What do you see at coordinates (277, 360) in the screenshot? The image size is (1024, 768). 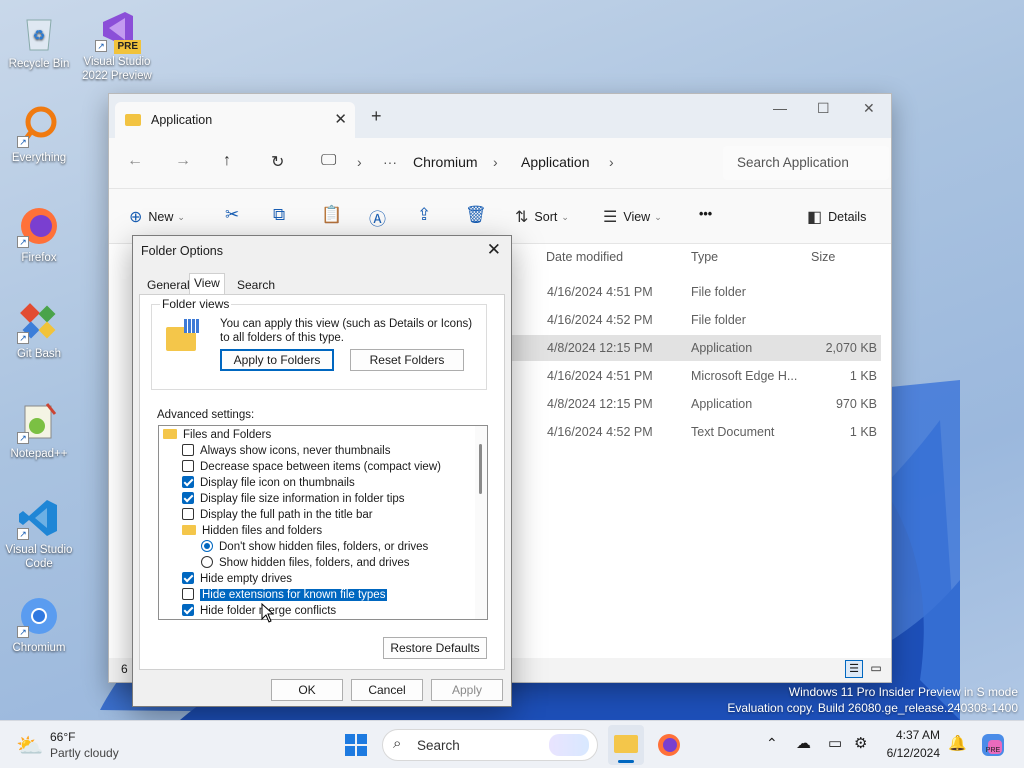 I see `apply-to-folders-button: Apply to Folders` at bounding box center [277, 360].